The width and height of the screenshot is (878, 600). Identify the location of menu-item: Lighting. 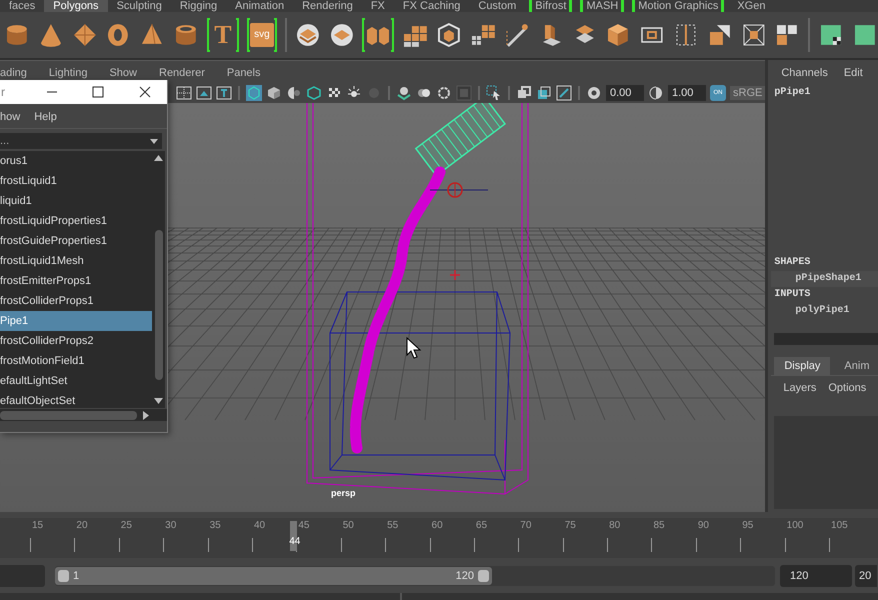
(68, 73).